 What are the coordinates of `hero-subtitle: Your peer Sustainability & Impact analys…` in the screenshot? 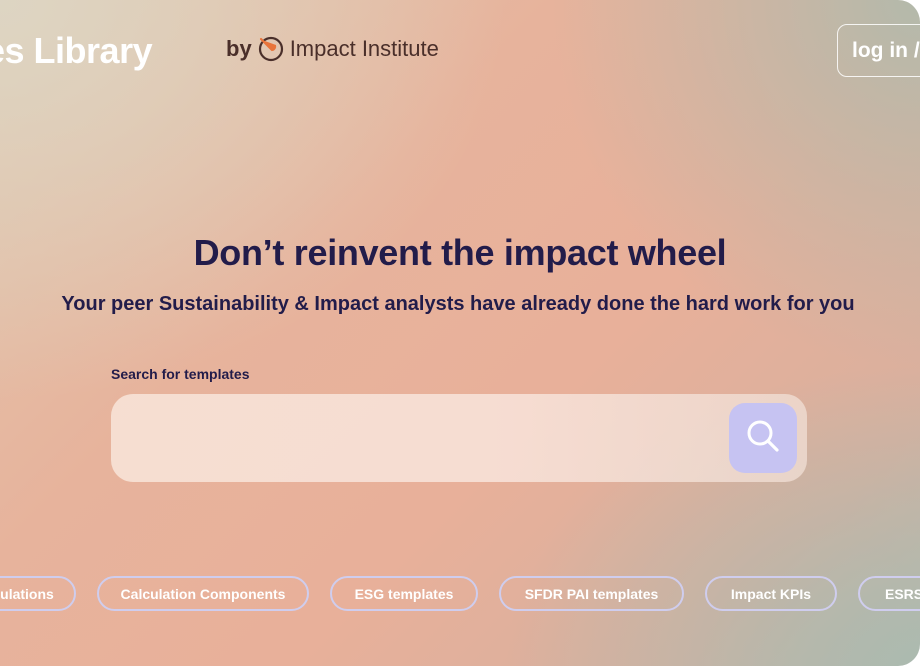 It's located at (458, 304).